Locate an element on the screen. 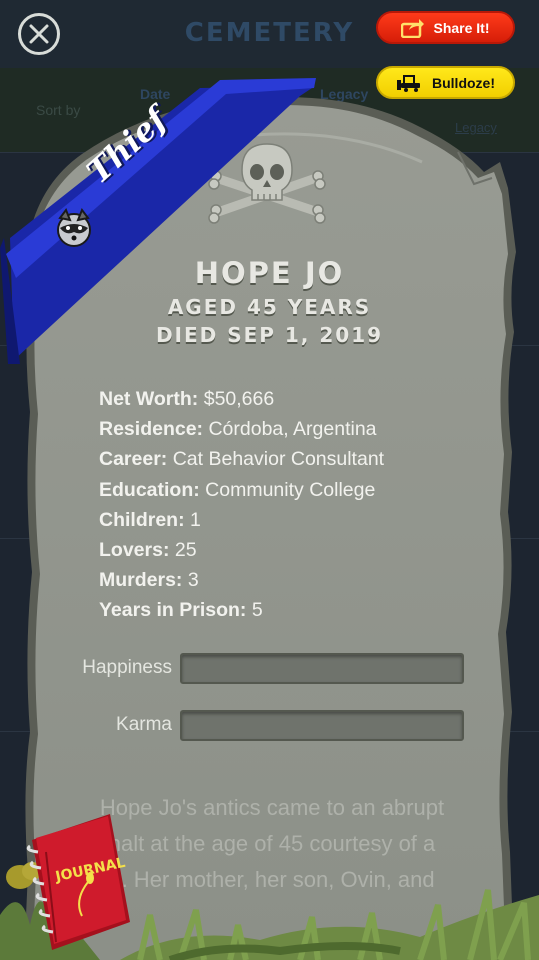 This screenshot has width=539, height=960. stat-years-in-prison: Years in Prison: 5 is located at coordinates (181, 610).